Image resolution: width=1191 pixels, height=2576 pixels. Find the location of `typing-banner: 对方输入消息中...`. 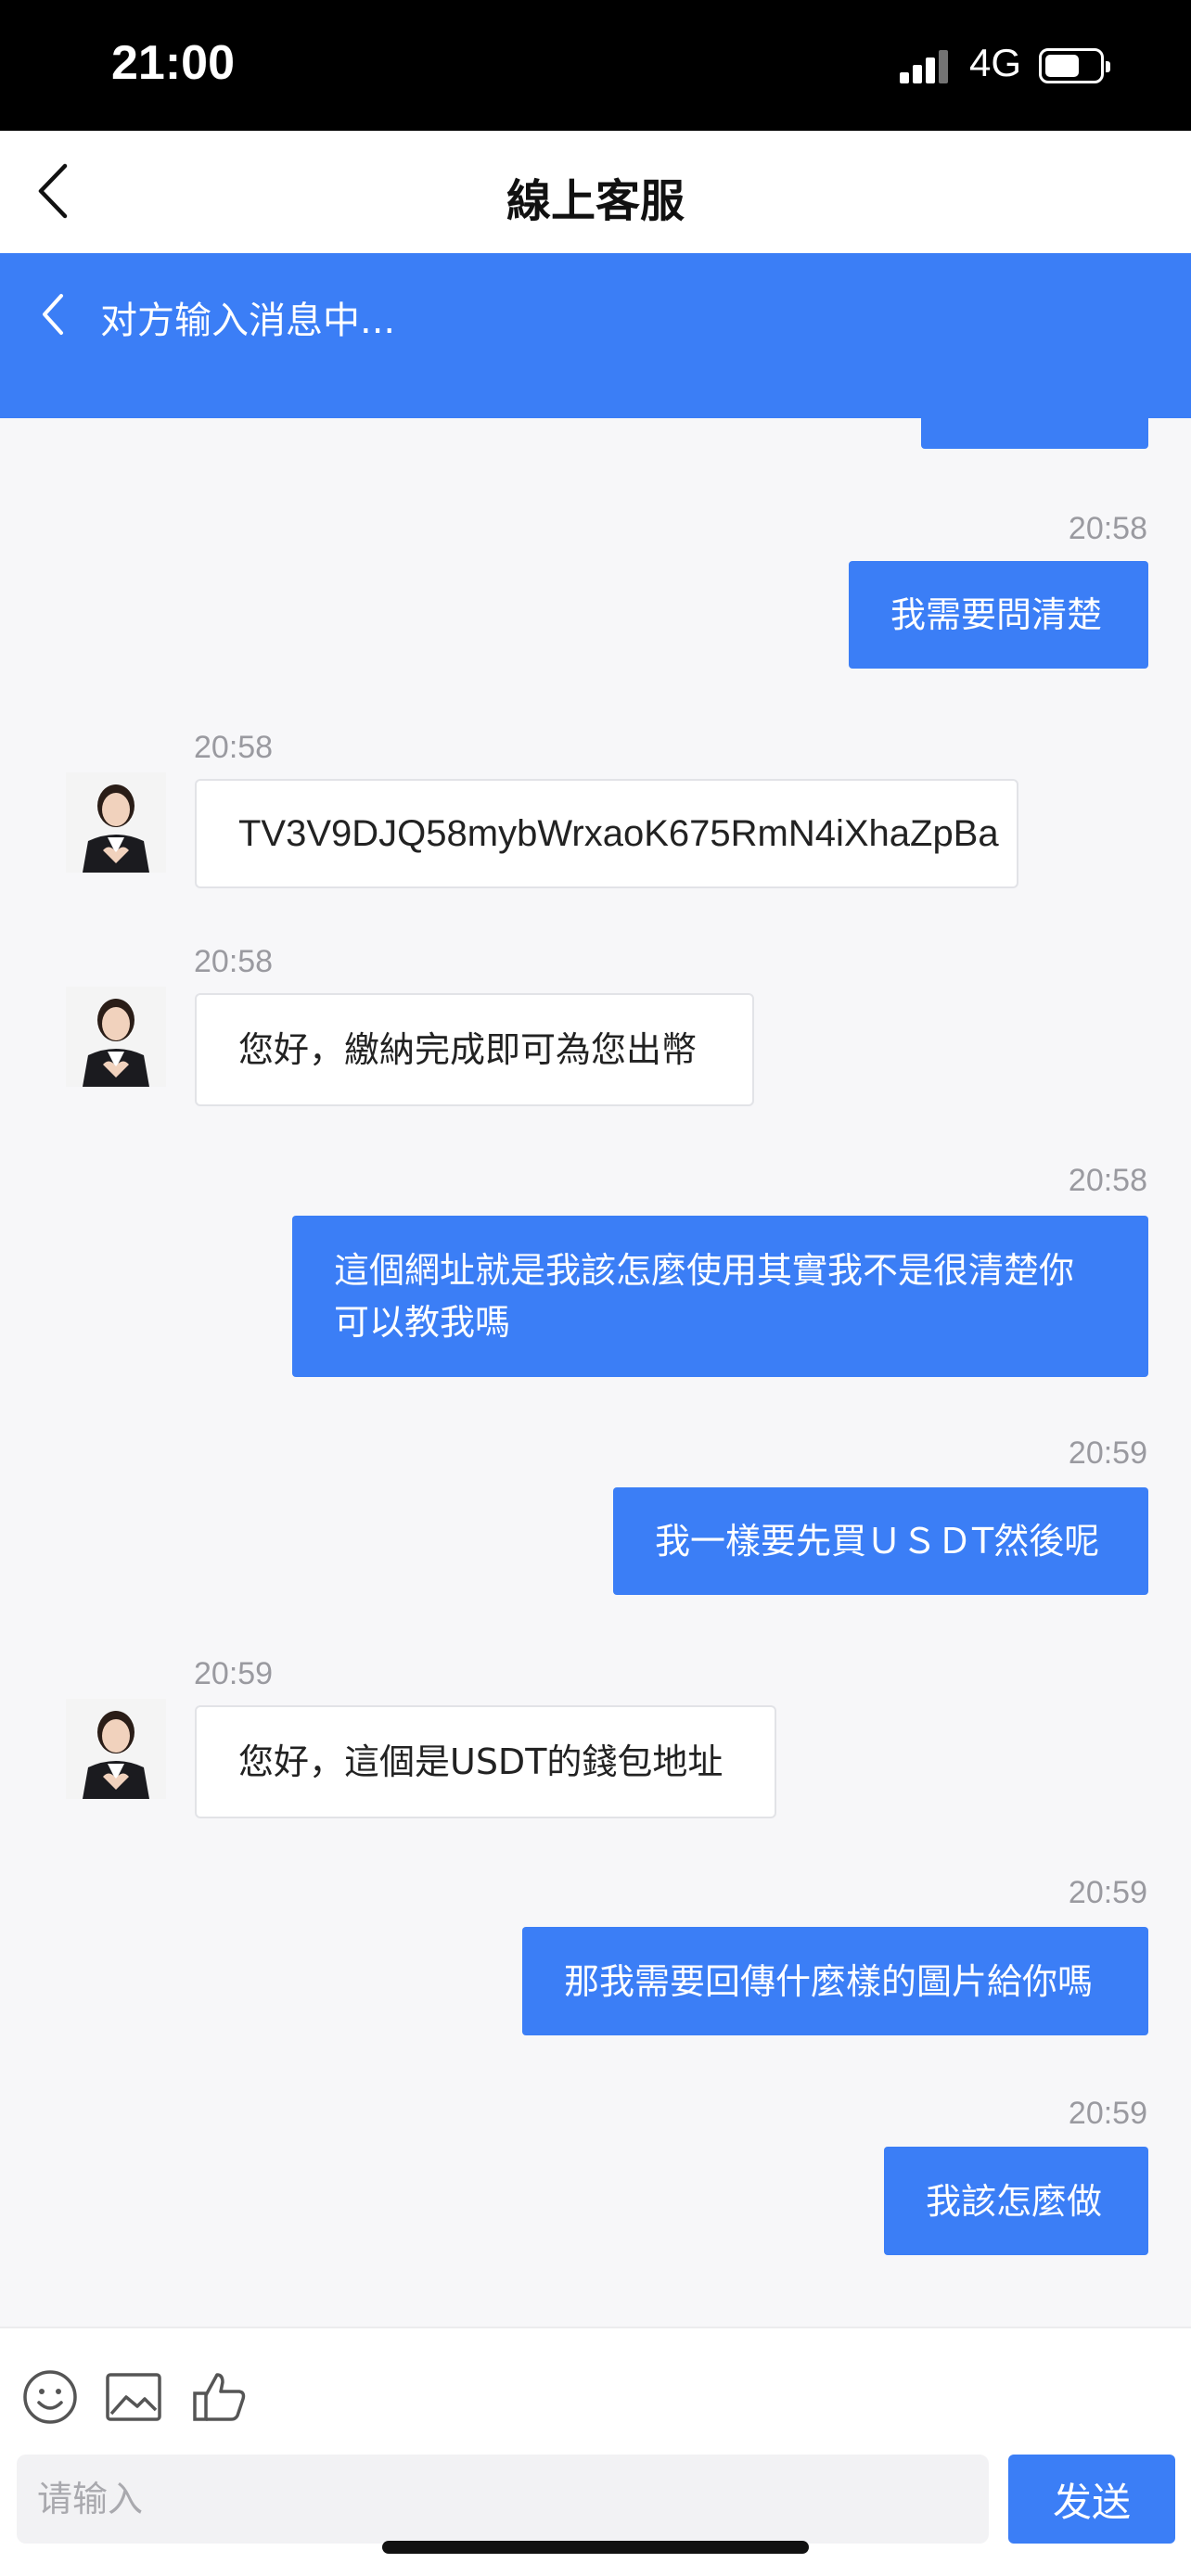

typing-banner: 对方输入消息中... is located at coordinates (595, 336).